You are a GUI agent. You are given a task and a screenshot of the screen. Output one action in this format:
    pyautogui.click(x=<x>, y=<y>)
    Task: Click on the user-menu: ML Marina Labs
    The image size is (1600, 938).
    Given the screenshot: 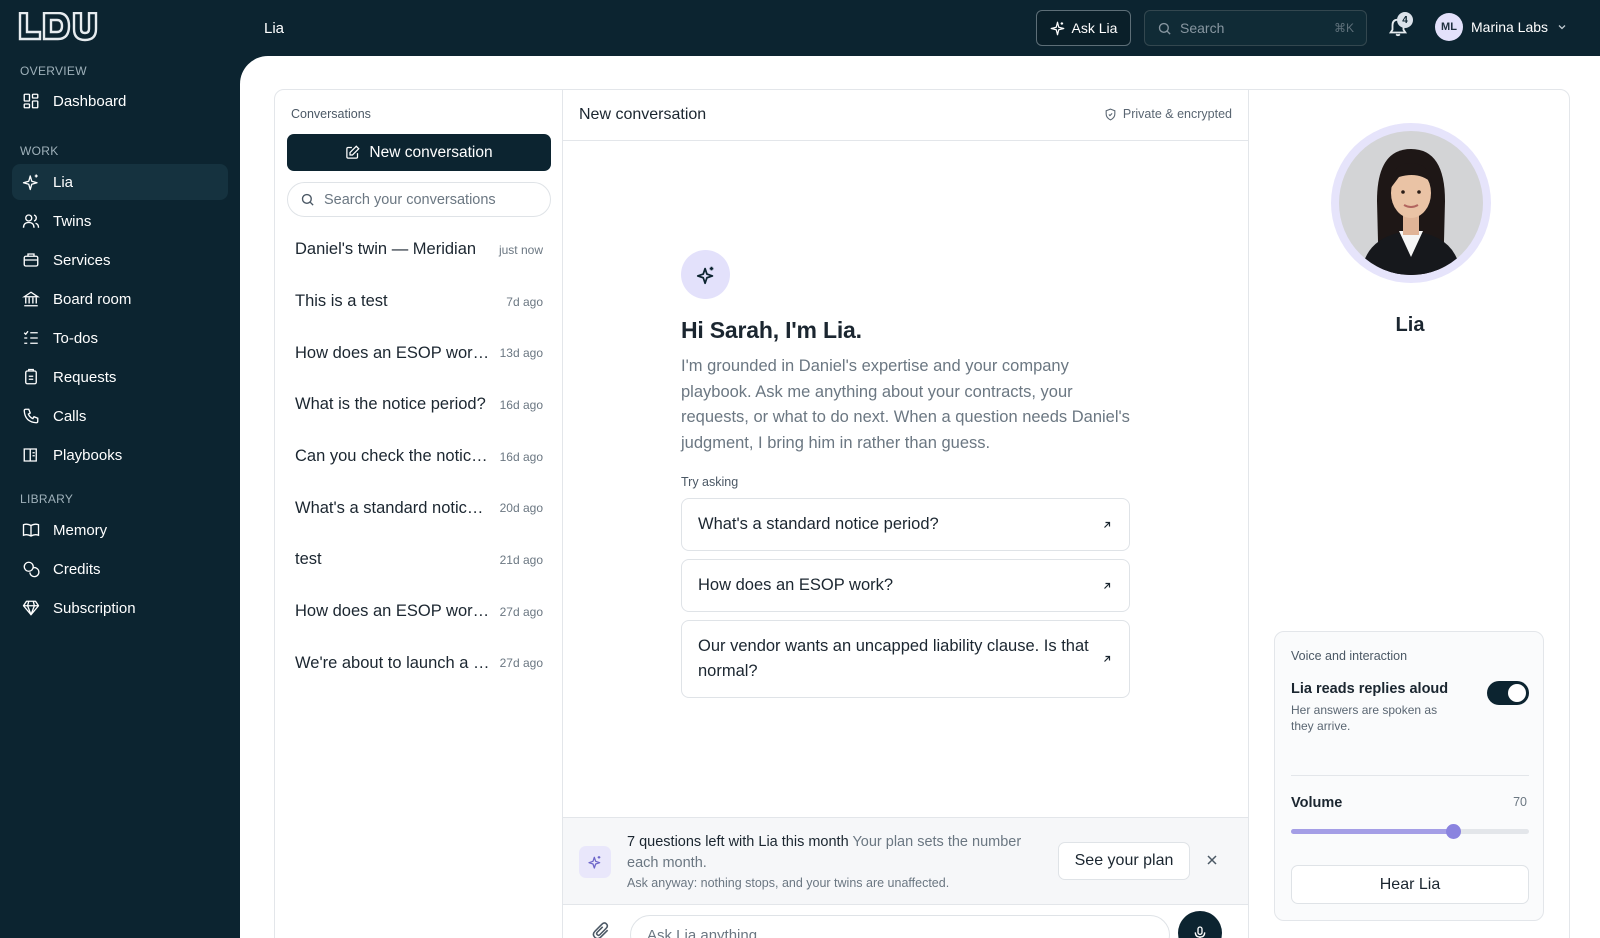 What is the action you would take?
    pyautogui.click(x=1501, y=27)
    